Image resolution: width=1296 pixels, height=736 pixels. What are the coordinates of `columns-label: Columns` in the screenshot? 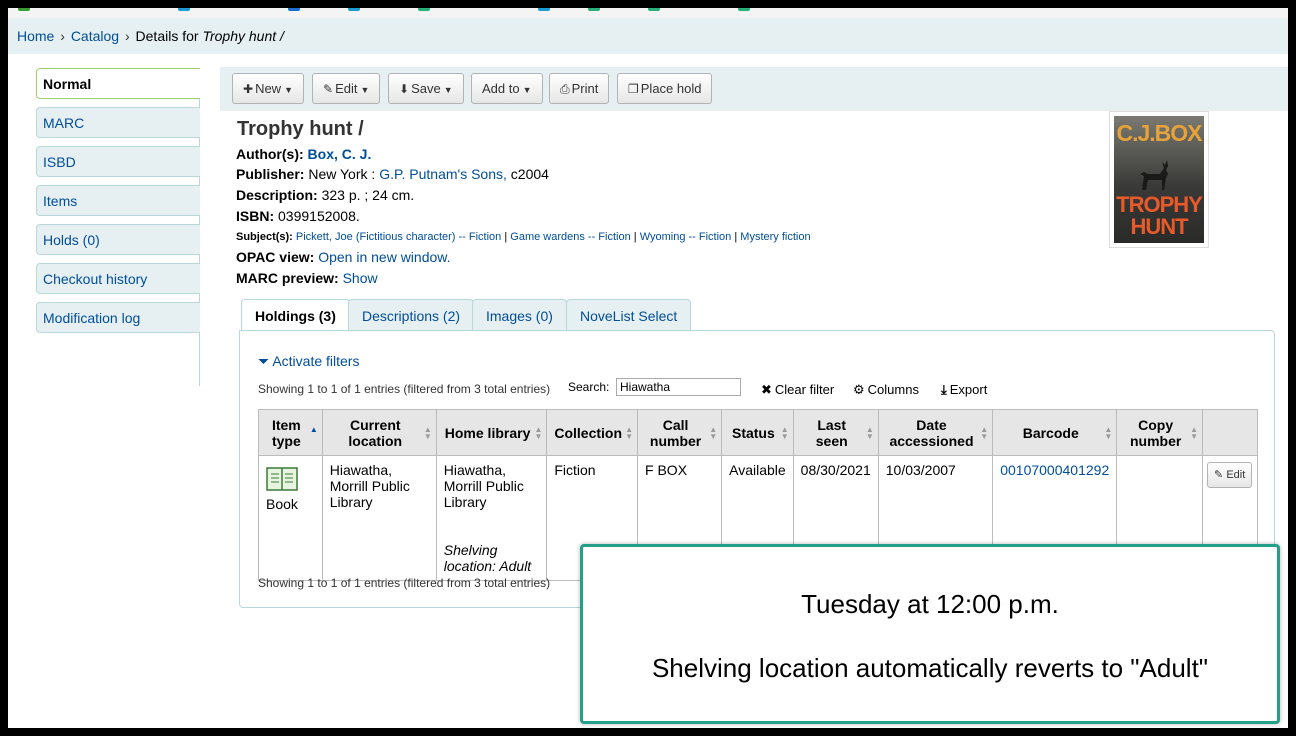 It's located at (893, 389).